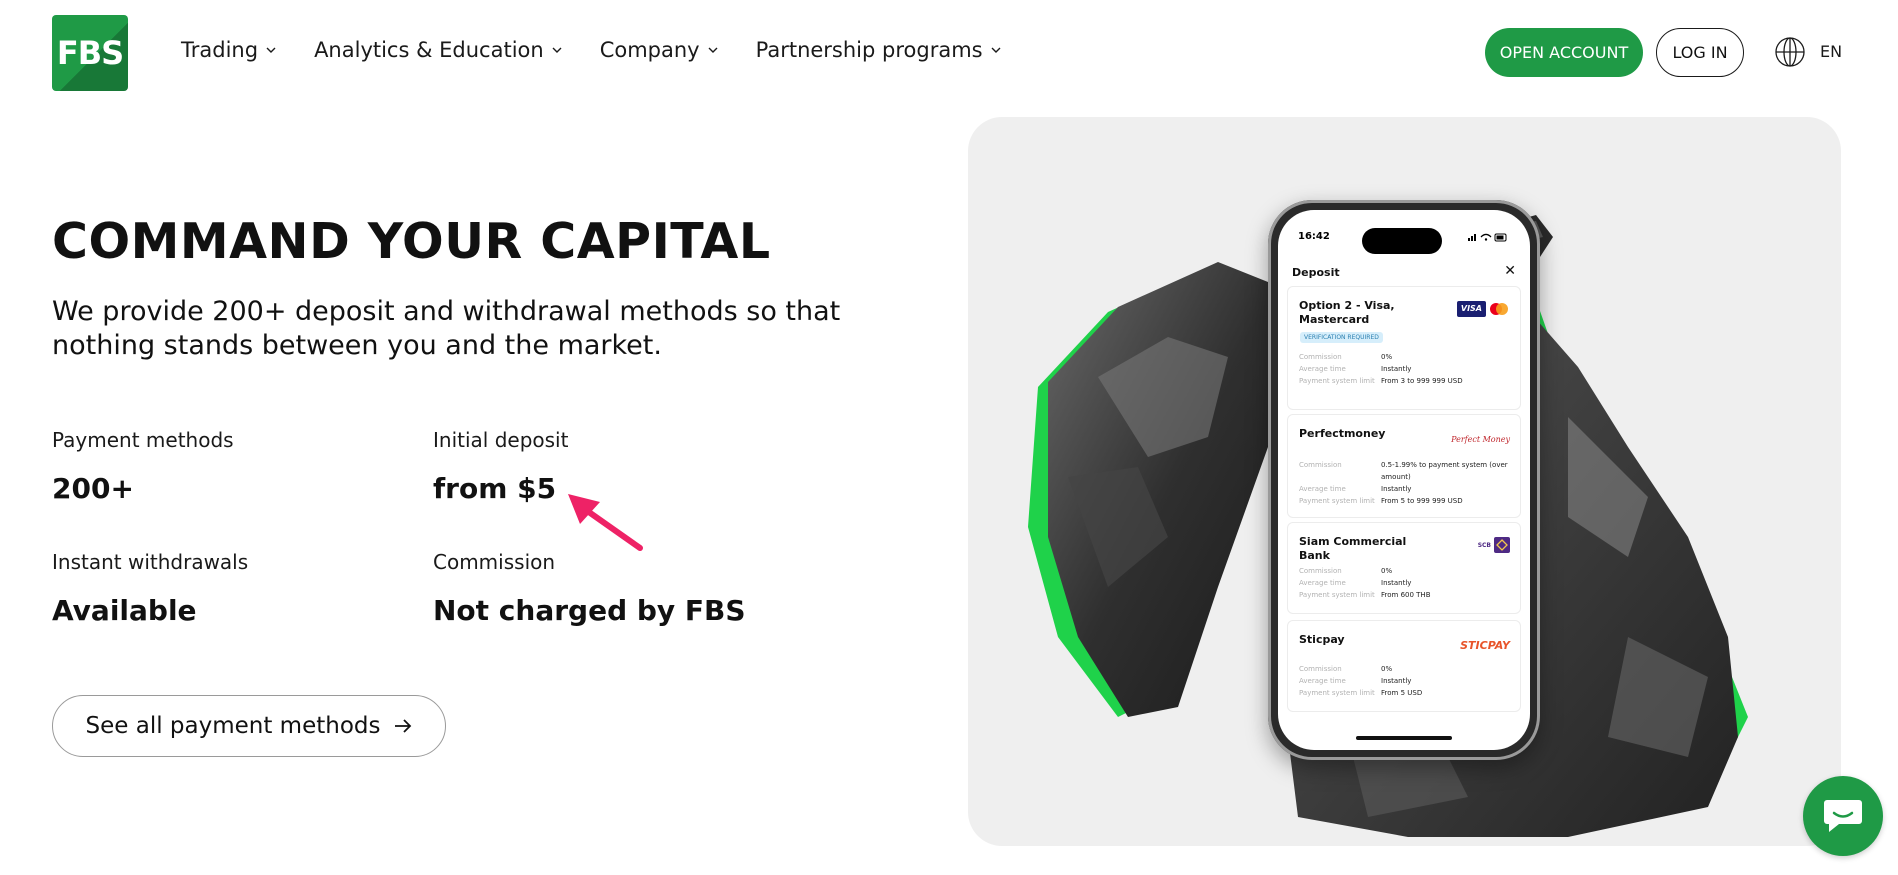  I want to click on payment-method-name: Option 2 - Visa, Mastercard, so click(1347, 312).